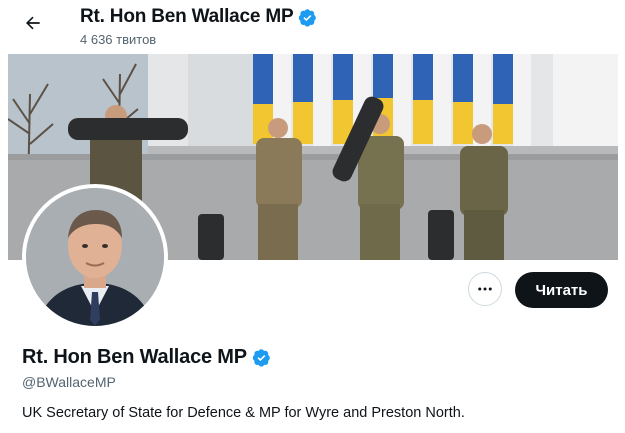 Image resolution: width=625 pixels, height=433 pixels. I want to click on more-options-button, so click(485, 289).